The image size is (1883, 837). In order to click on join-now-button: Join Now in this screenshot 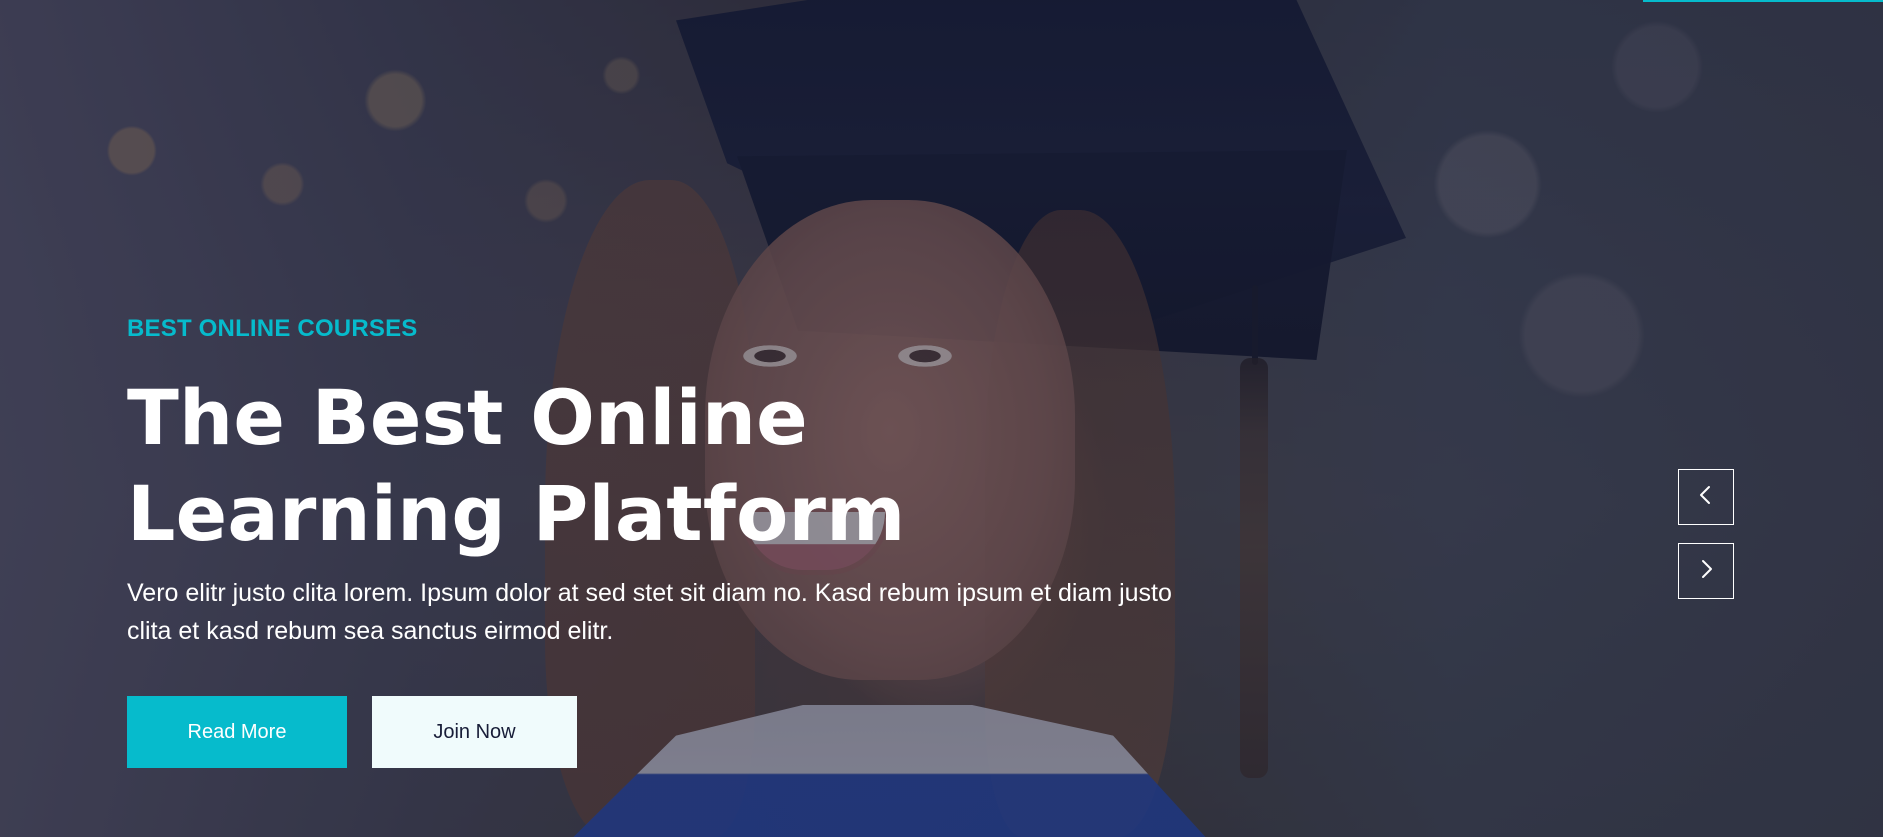, I will do `click(474, 732)`.